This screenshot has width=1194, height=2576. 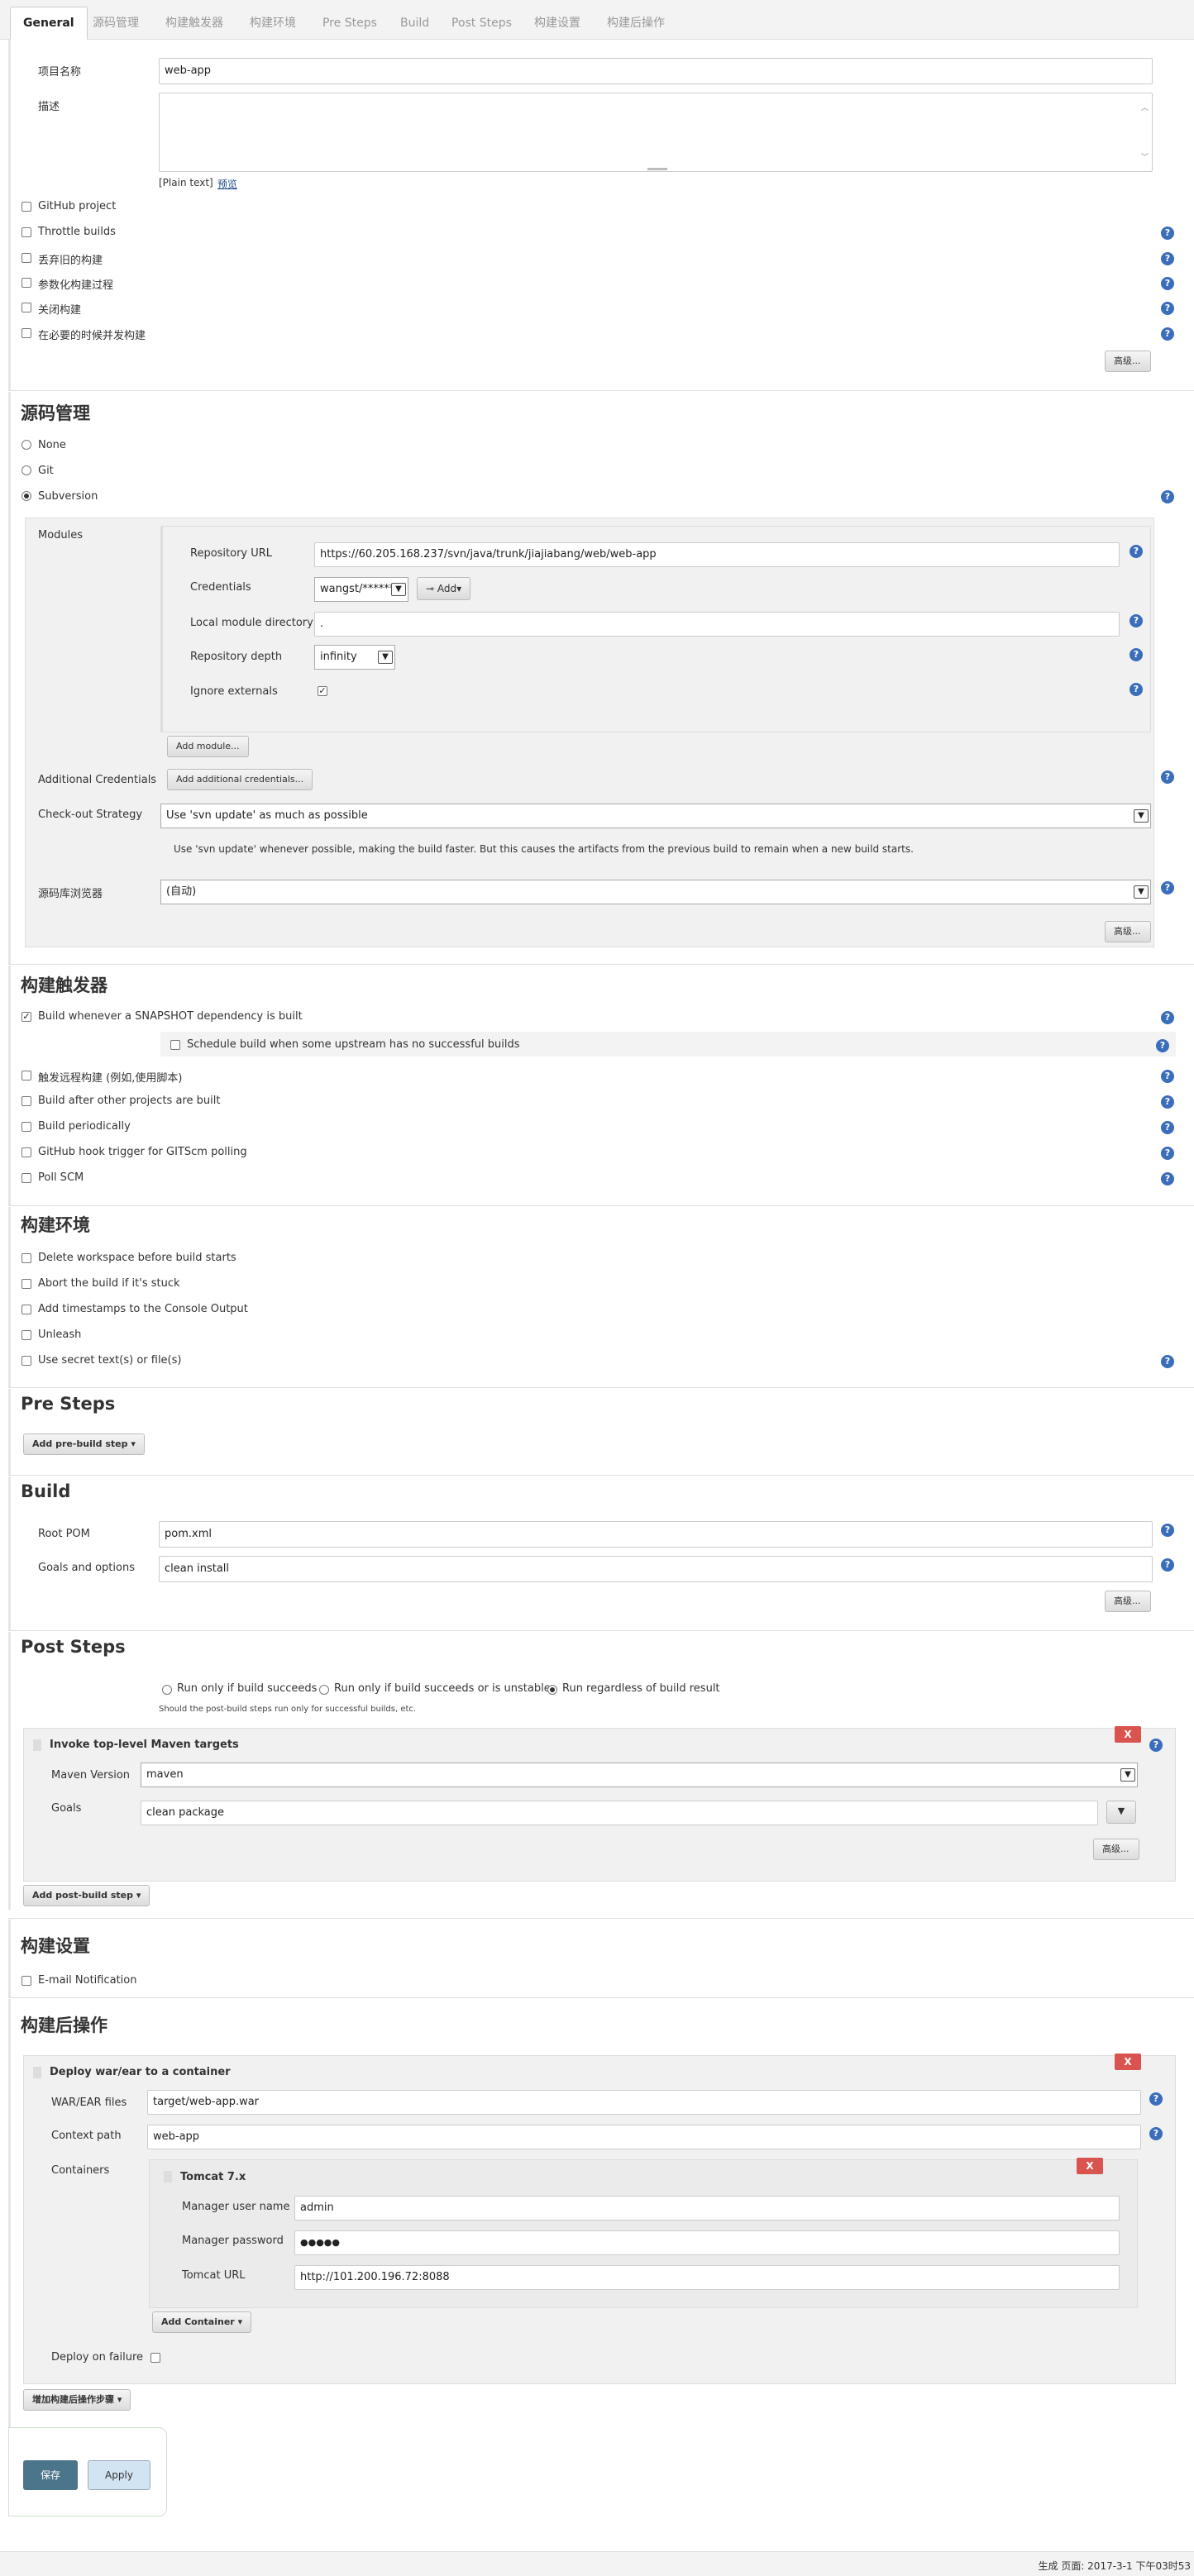 What do you see at coordinates (26, 333) in the screenshot?
I see `concurrent-build-checkbox` at bounding box center [26, 333].